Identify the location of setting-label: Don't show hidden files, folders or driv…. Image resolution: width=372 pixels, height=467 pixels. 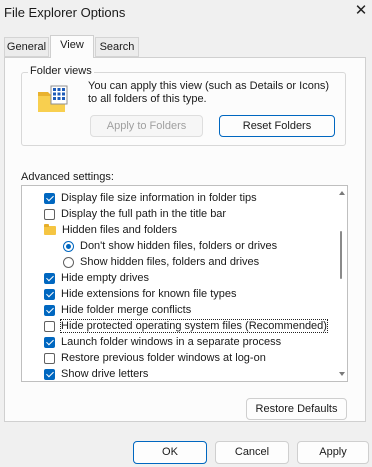
(179, 246).